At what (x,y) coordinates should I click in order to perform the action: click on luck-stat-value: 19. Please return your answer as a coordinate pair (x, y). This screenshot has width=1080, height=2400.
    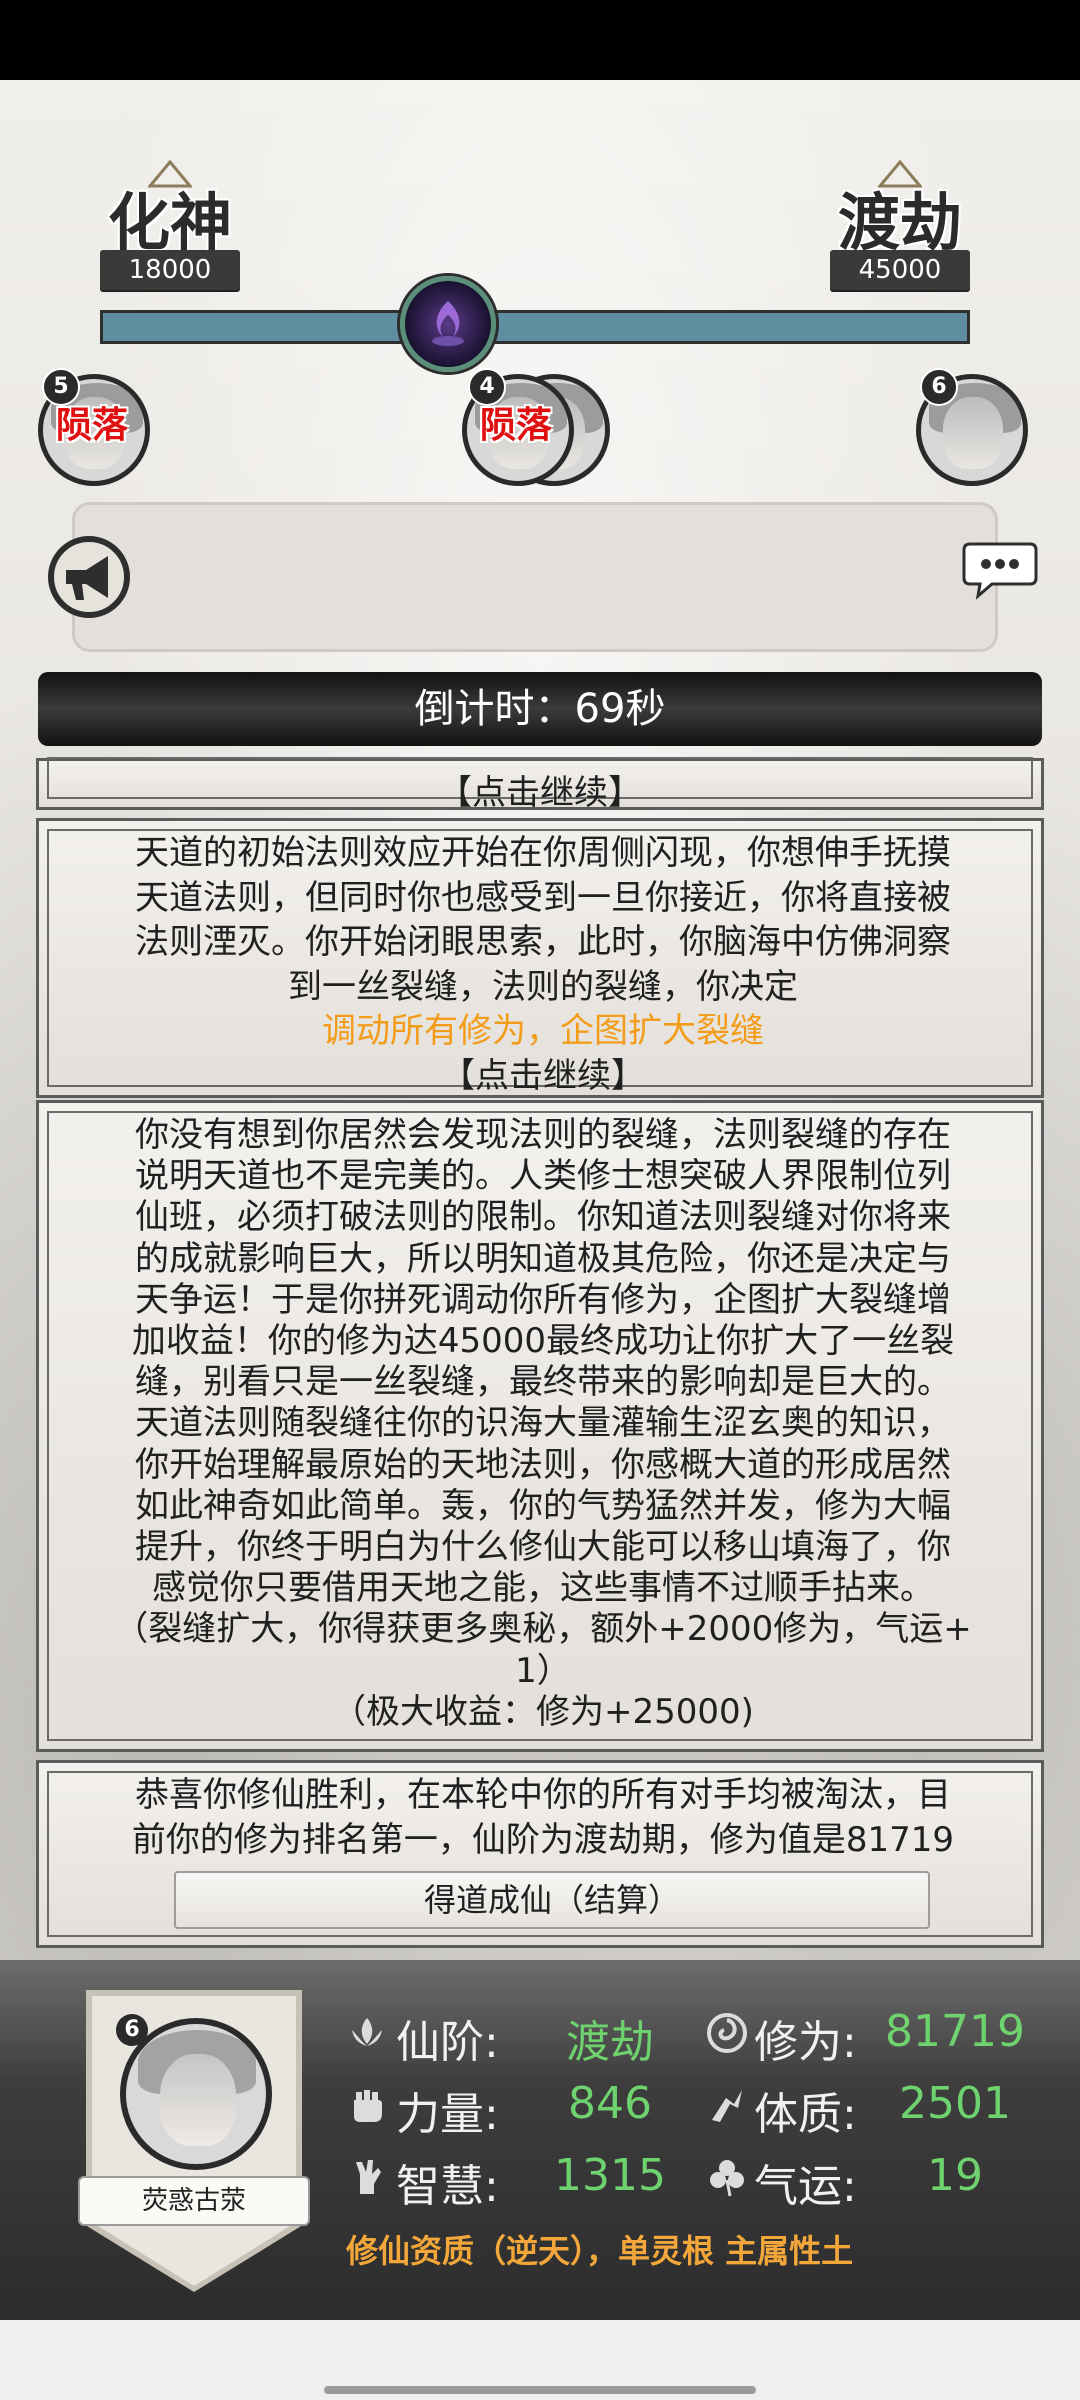
    Looking at the image, I should click on (955, 2175).